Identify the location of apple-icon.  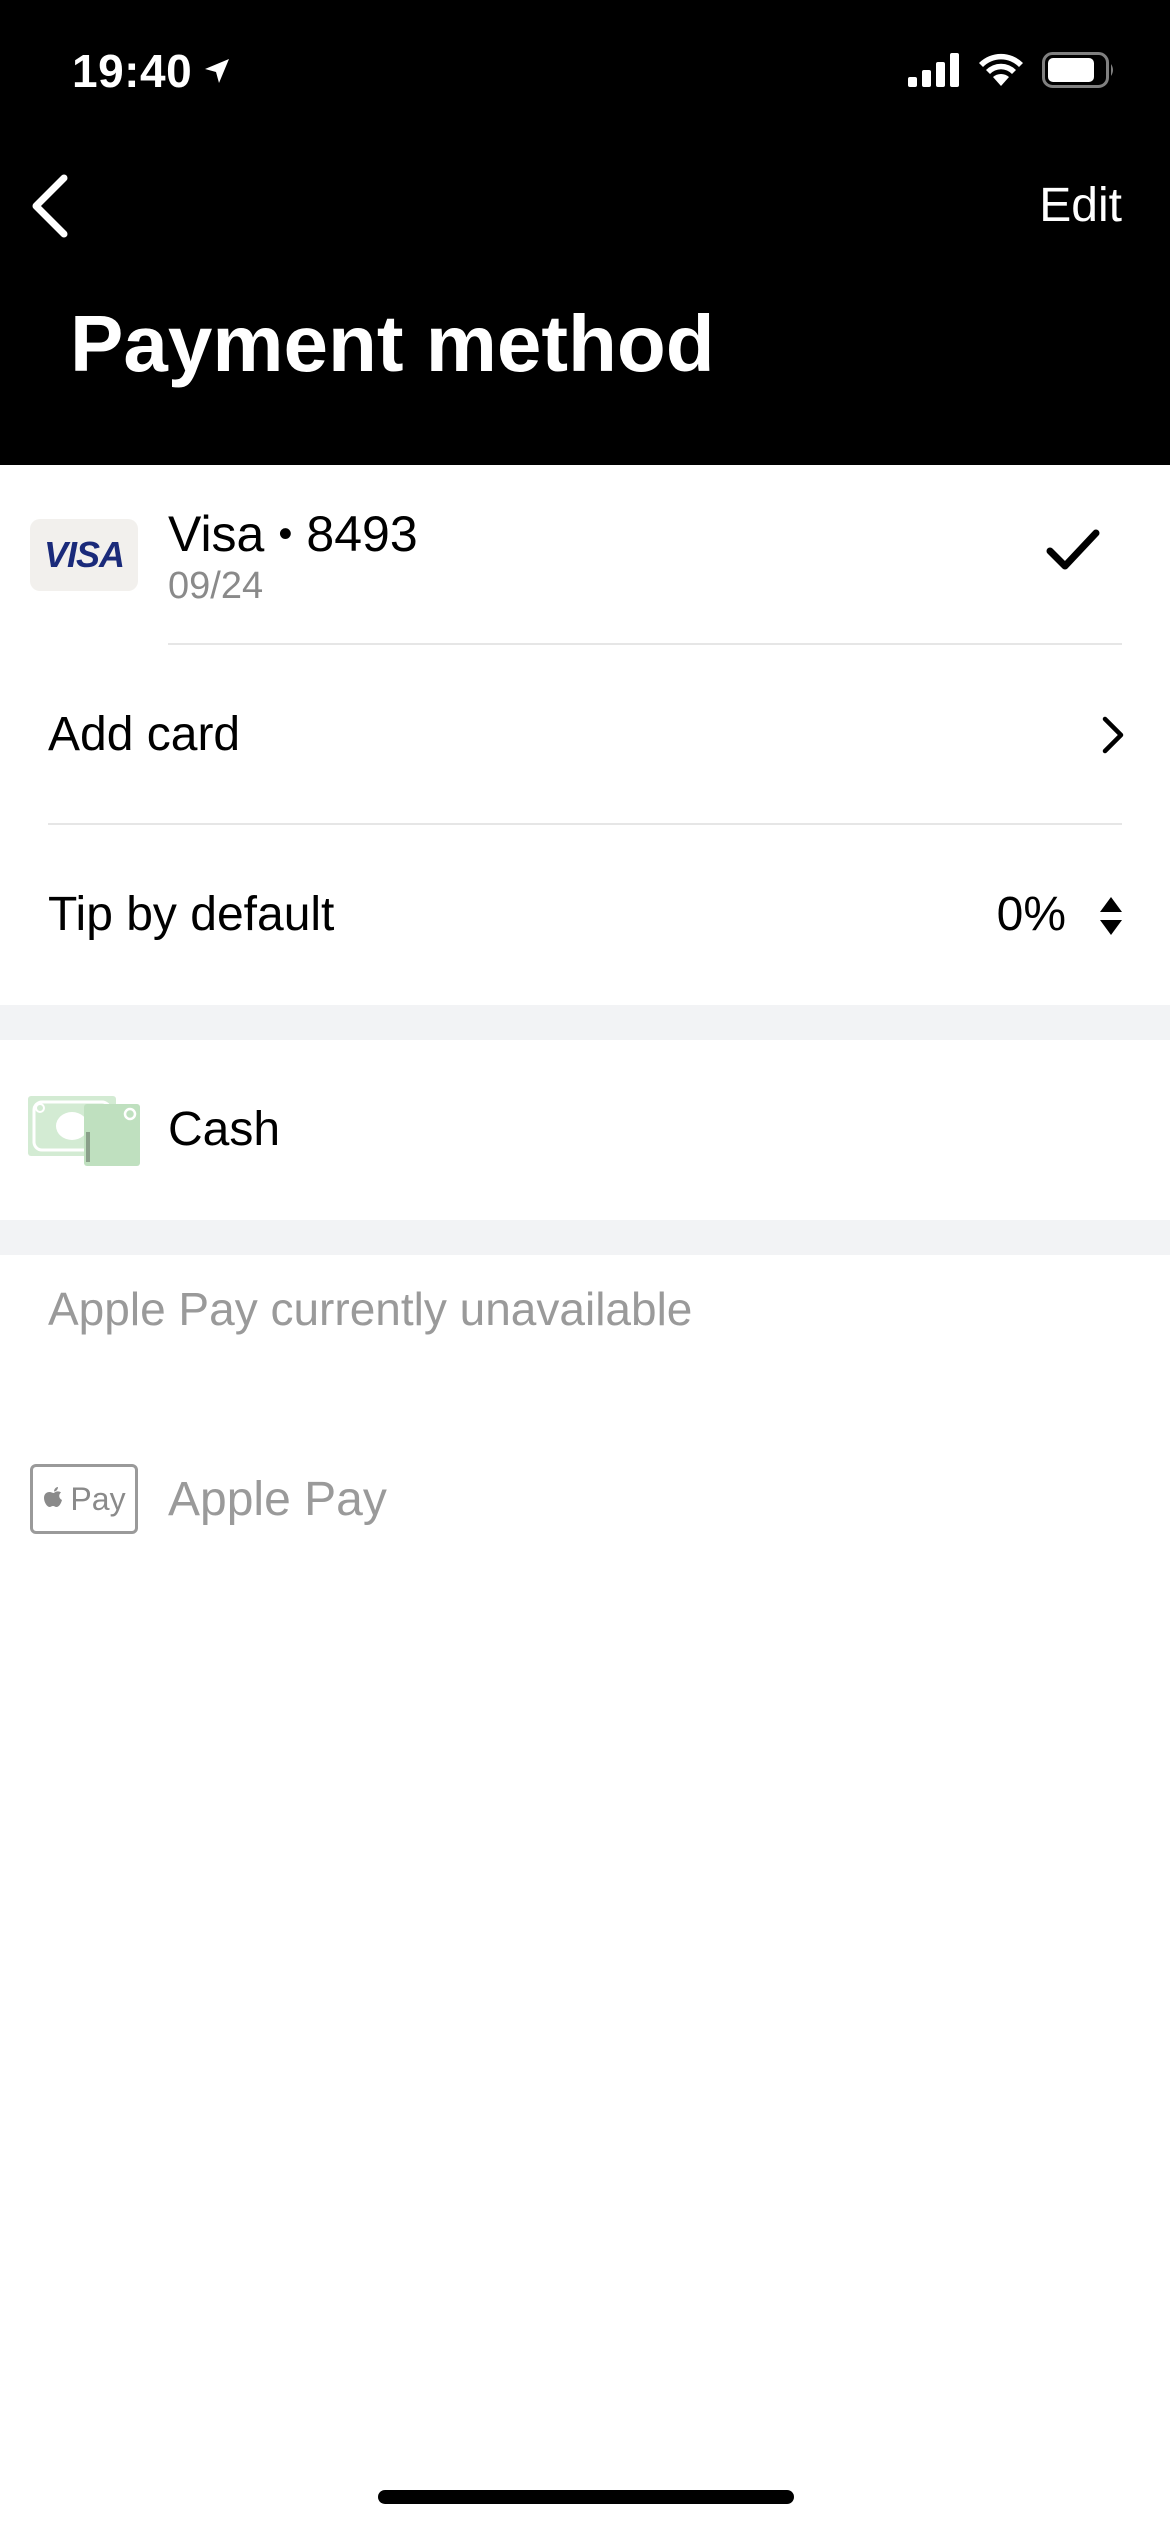
(53, 1497).